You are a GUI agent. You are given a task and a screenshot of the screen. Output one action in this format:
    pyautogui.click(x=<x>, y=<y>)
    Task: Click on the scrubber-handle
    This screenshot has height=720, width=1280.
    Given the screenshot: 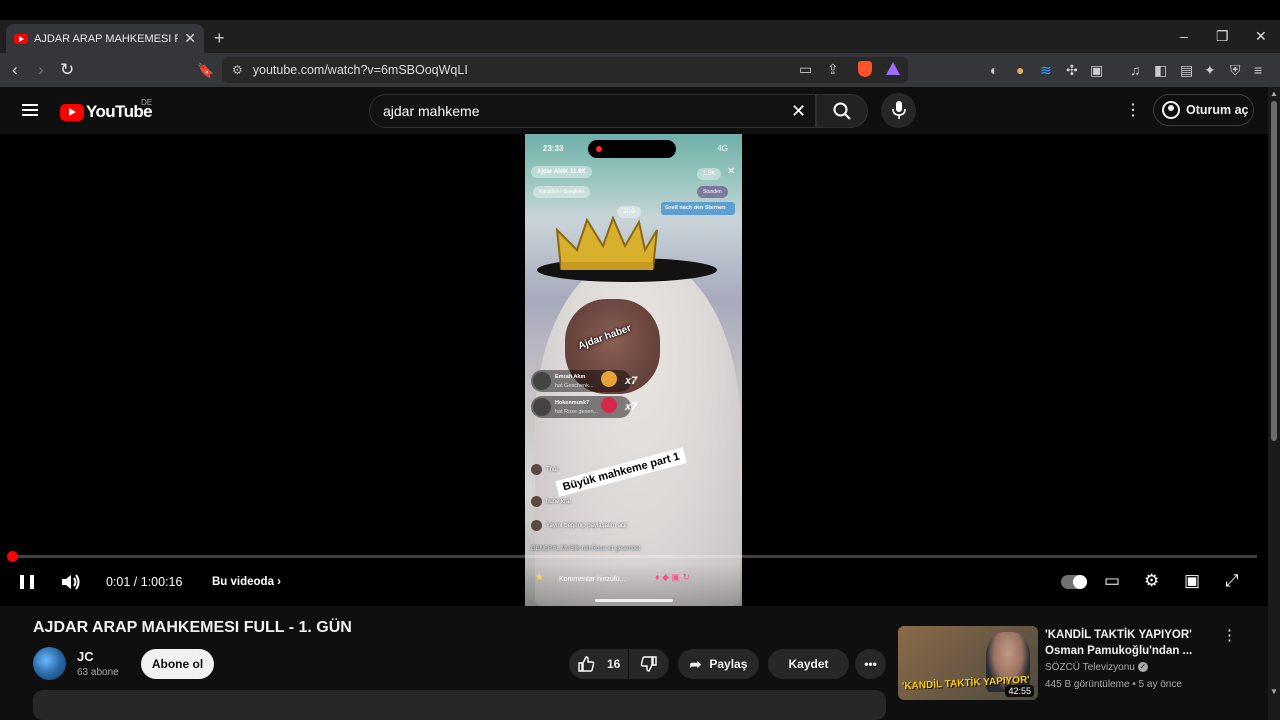 What is the action you would take?
    pyautogui.click(x=12, y=556)
    